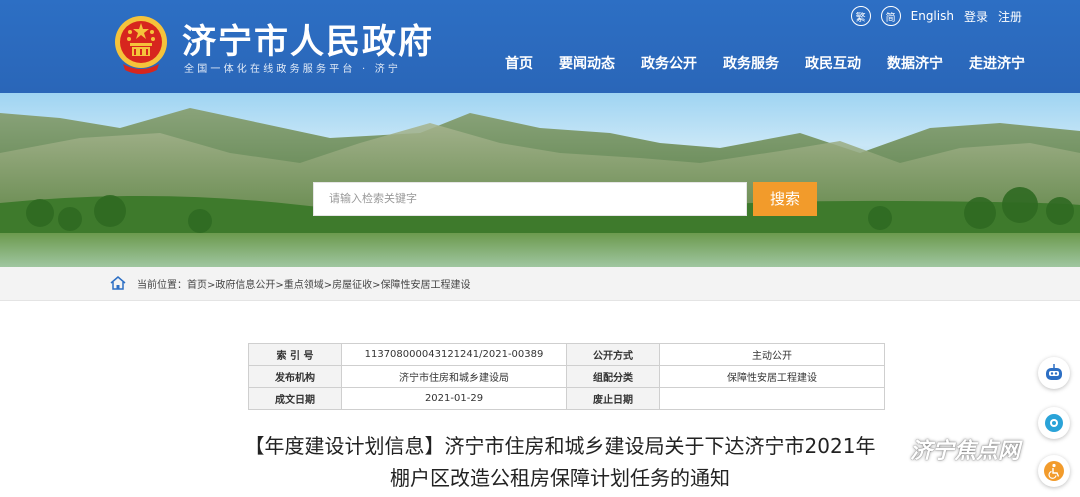 This screenshot has height=497, width=1080. I want to click on meta-label-category: 组配分类, so click(613, 376).